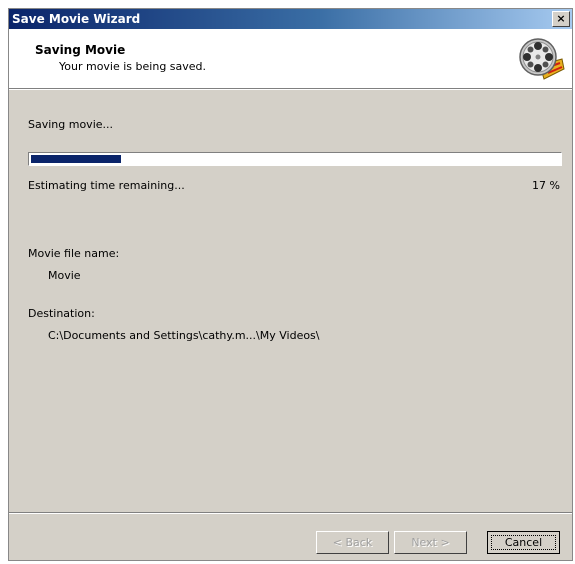 Image resolution: width=575 pixels, height=564 pixels. What do you see at coordinates (542, 59) in the screenshot?
I see `film-reel-icon` at bounding box center [542, 59].